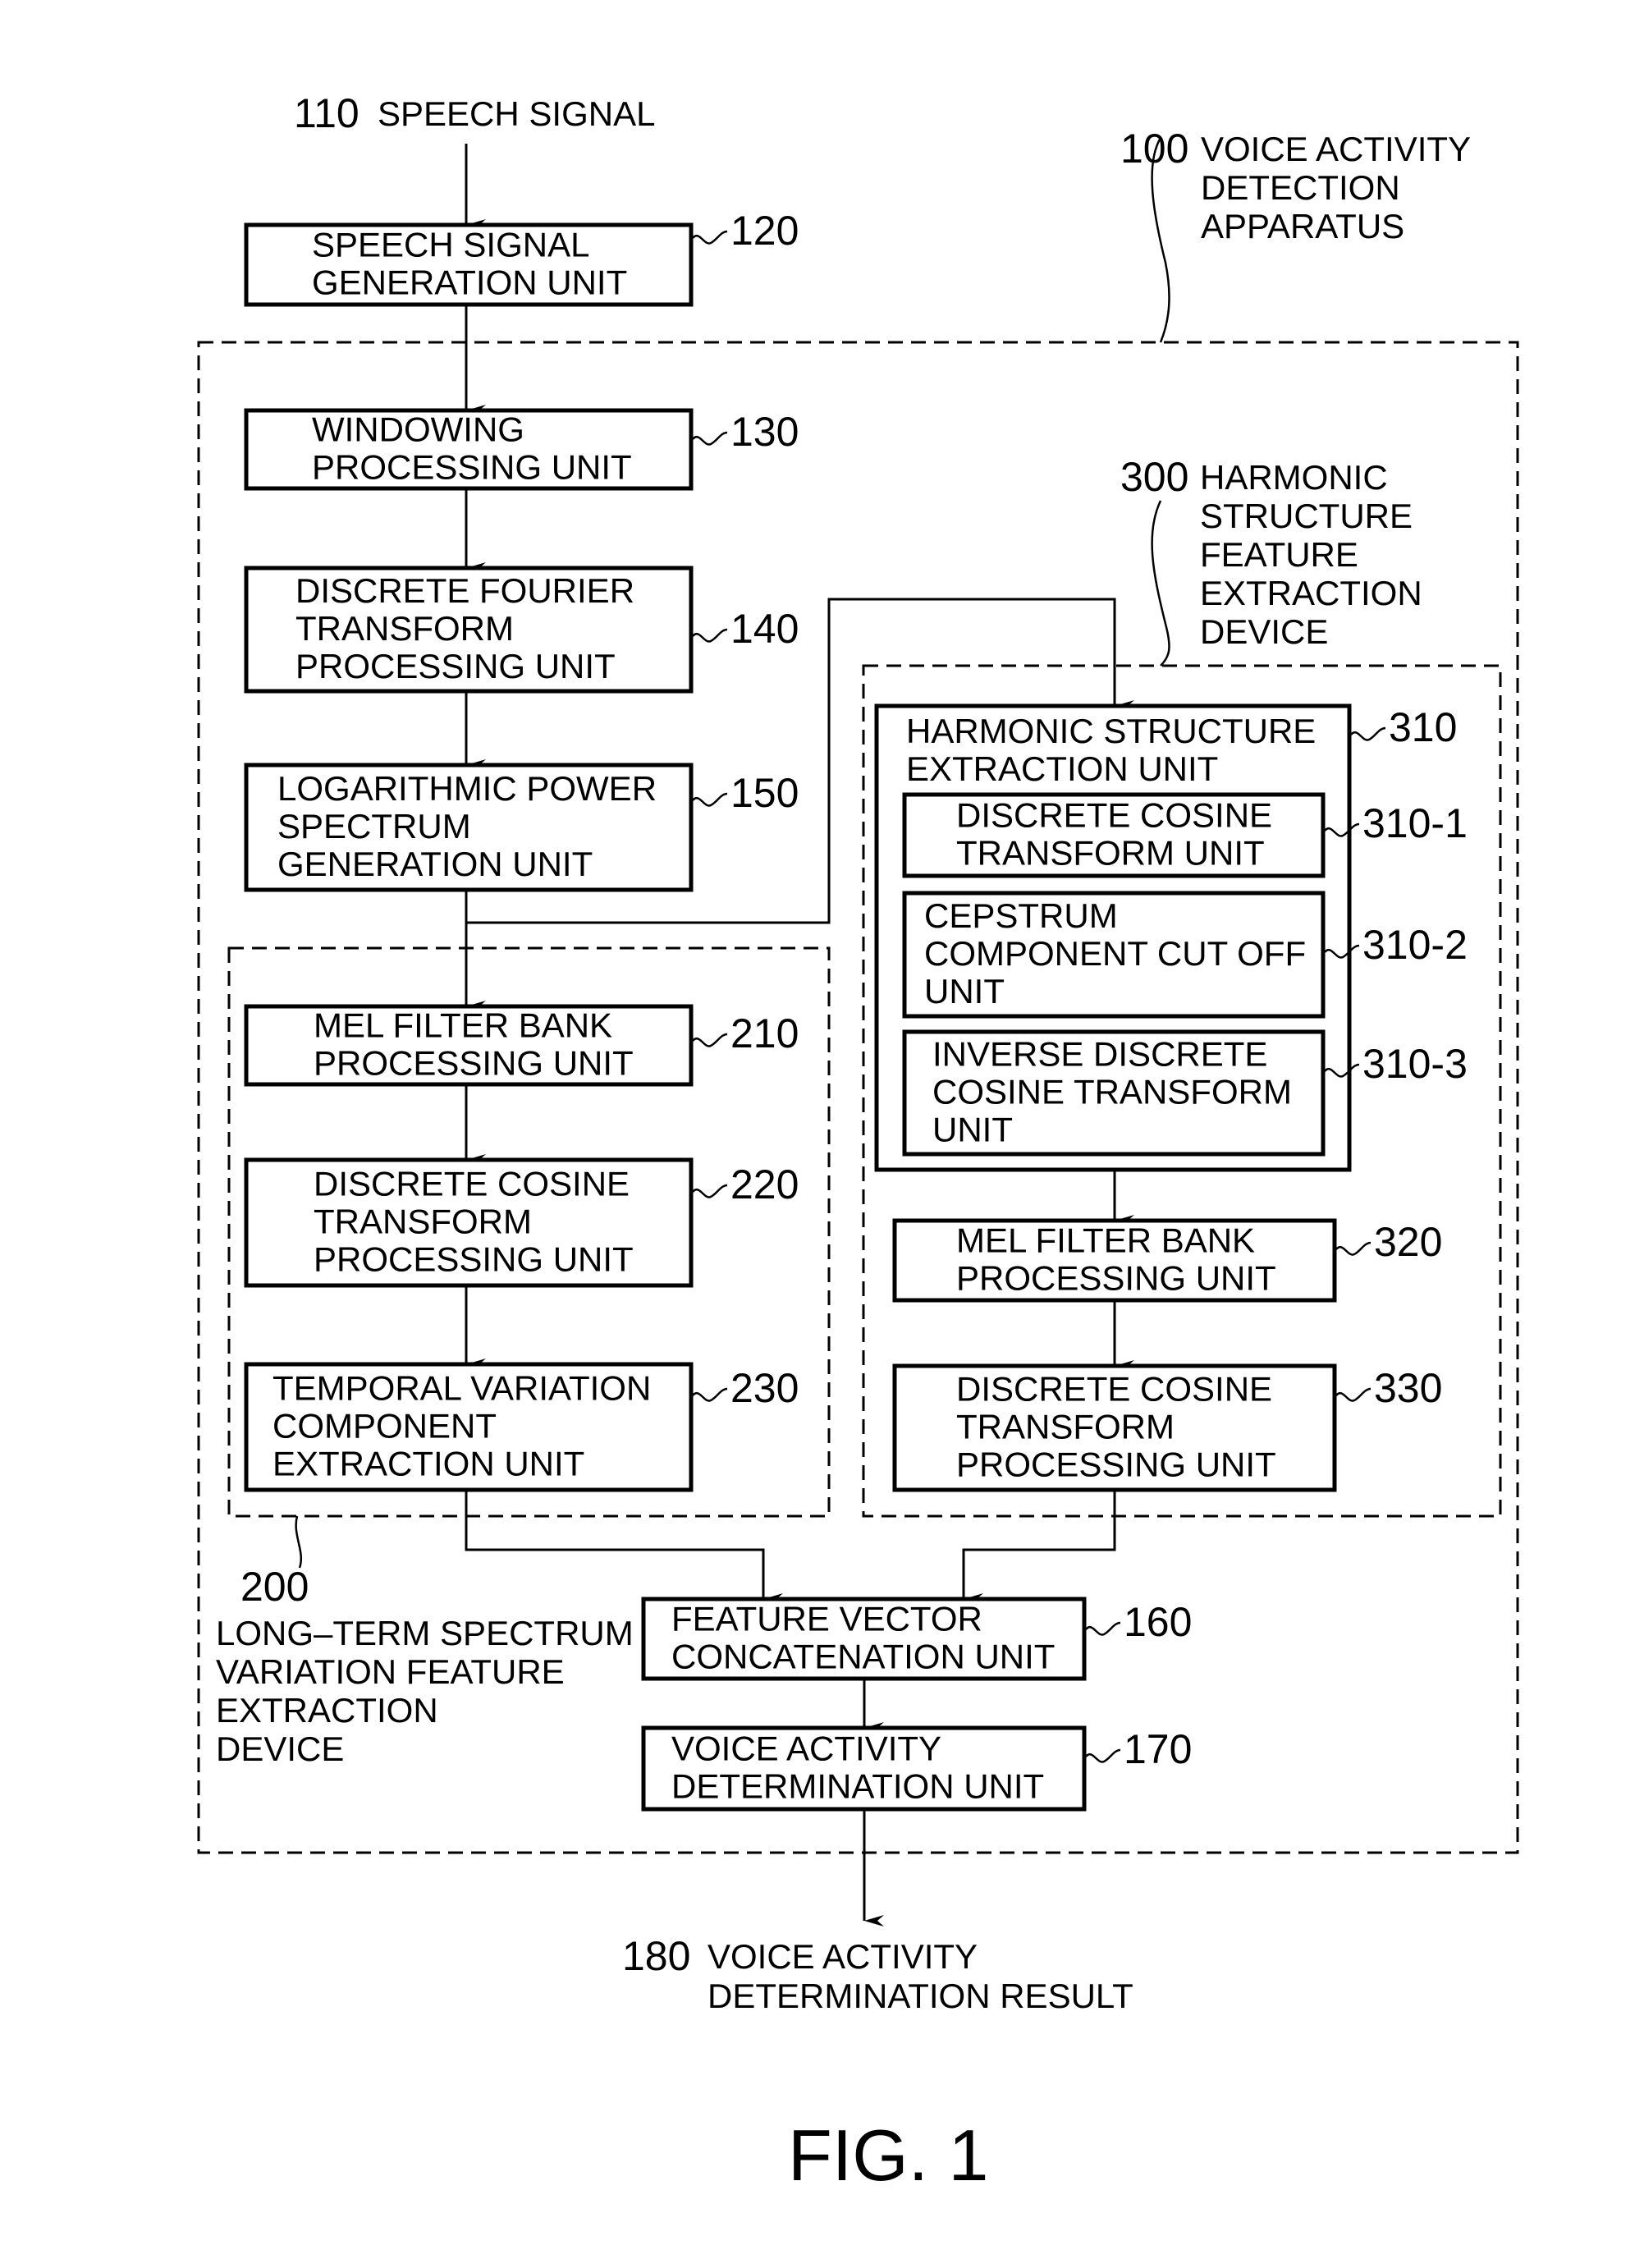 The width and height of the screenshot is (1644, 2268). Describe the element at coordinates (327, 1710) in the screenshot. I see `long-term-label-line3: EXTRACTION` at that location.